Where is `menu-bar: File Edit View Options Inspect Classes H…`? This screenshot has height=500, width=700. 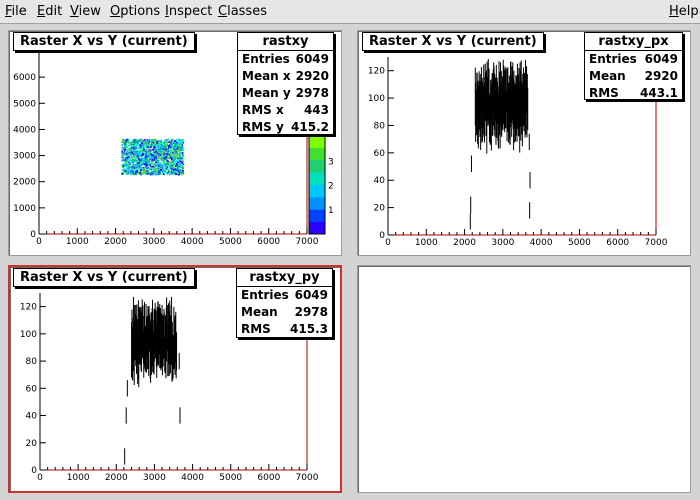 menu-bar: File Edit View Options Inspect Classes H… is located at coordinates (350, 12).